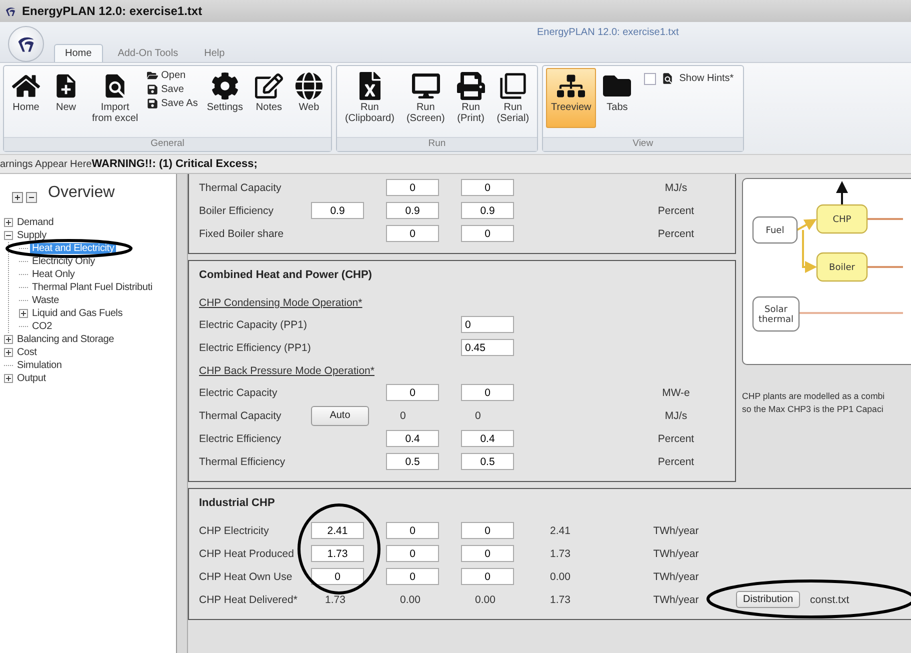  Describe the element at coordinates (842, 219) in the screenshot. I see `diagram-node: CHP` at that location.